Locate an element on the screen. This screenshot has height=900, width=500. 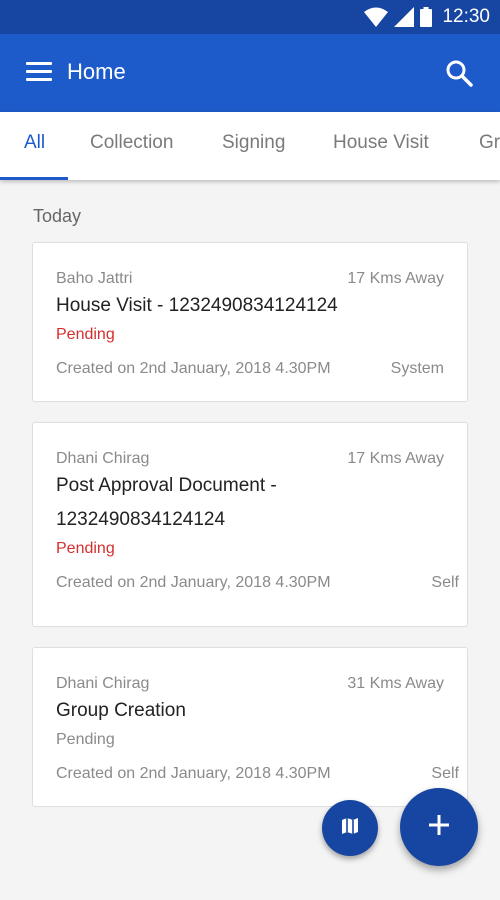
status-bar: 12:30 is located at coordinates (250, 17).